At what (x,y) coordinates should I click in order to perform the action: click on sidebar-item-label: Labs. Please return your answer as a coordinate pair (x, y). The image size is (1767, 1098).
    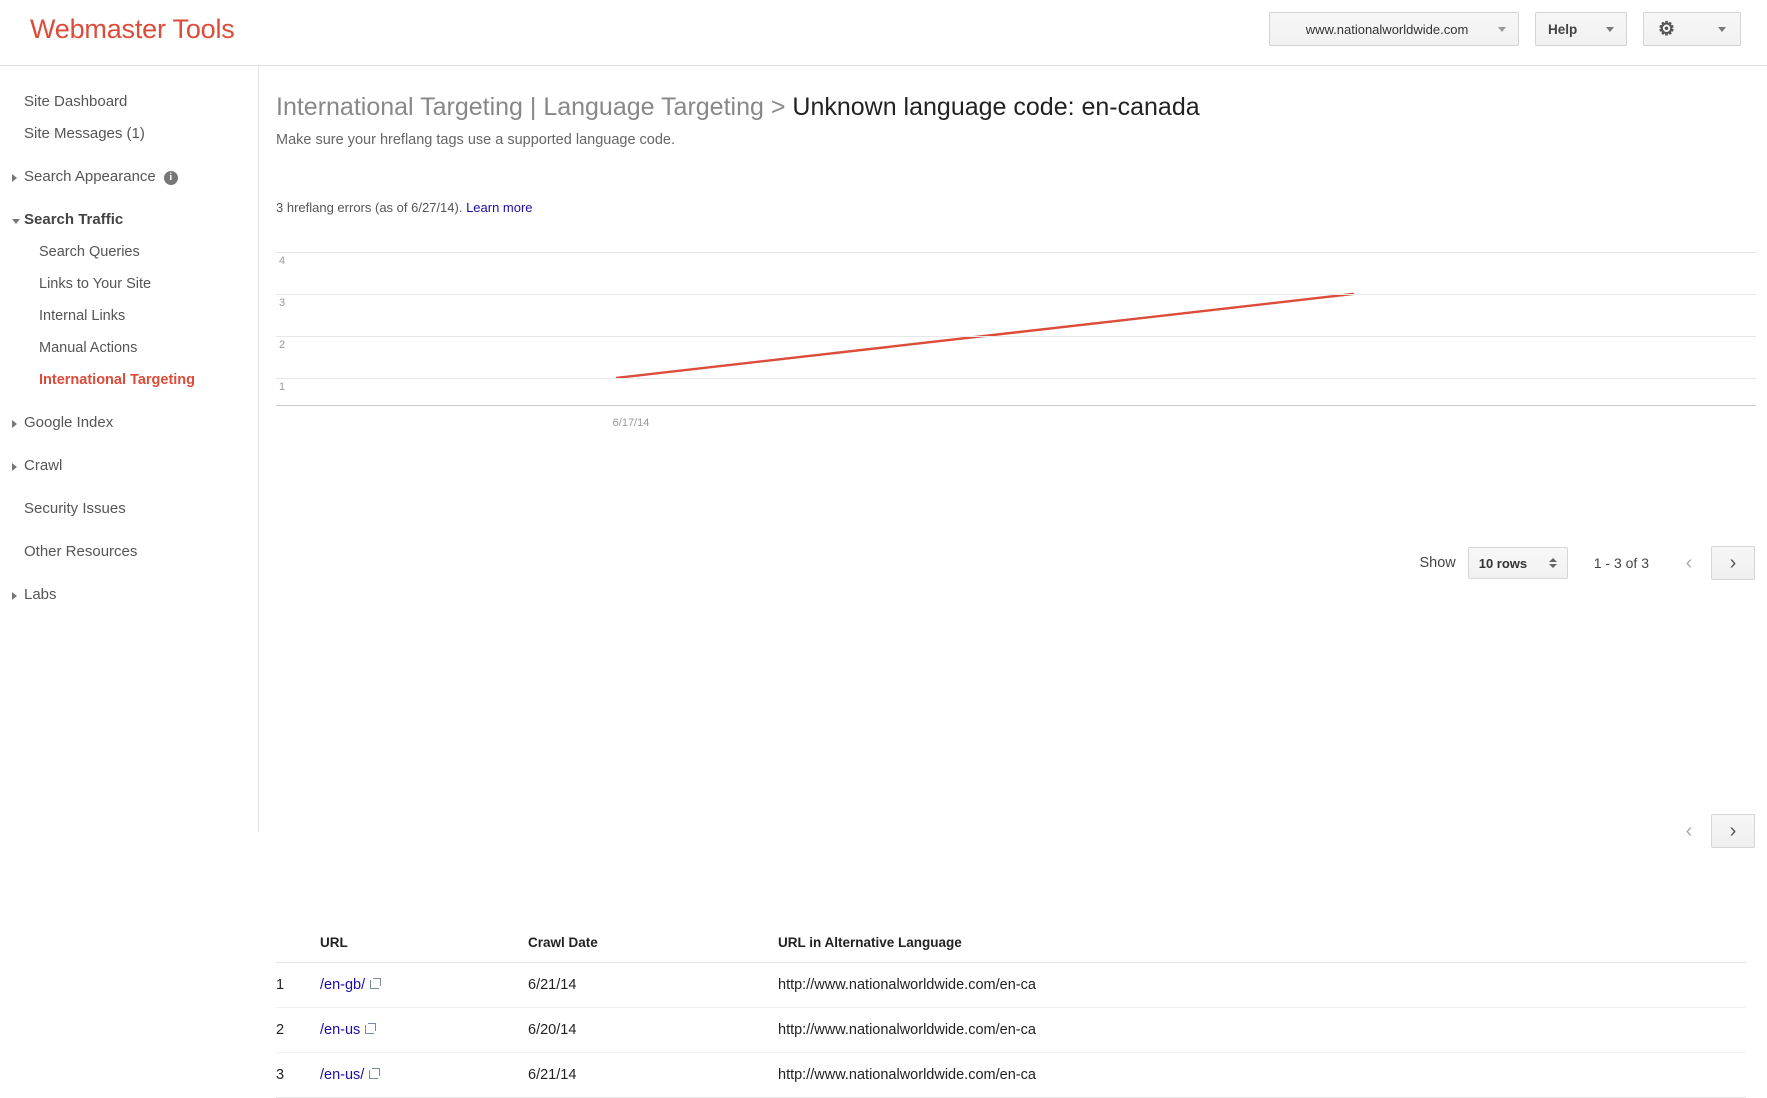
    Looking at the image, I should click on (40, 594).